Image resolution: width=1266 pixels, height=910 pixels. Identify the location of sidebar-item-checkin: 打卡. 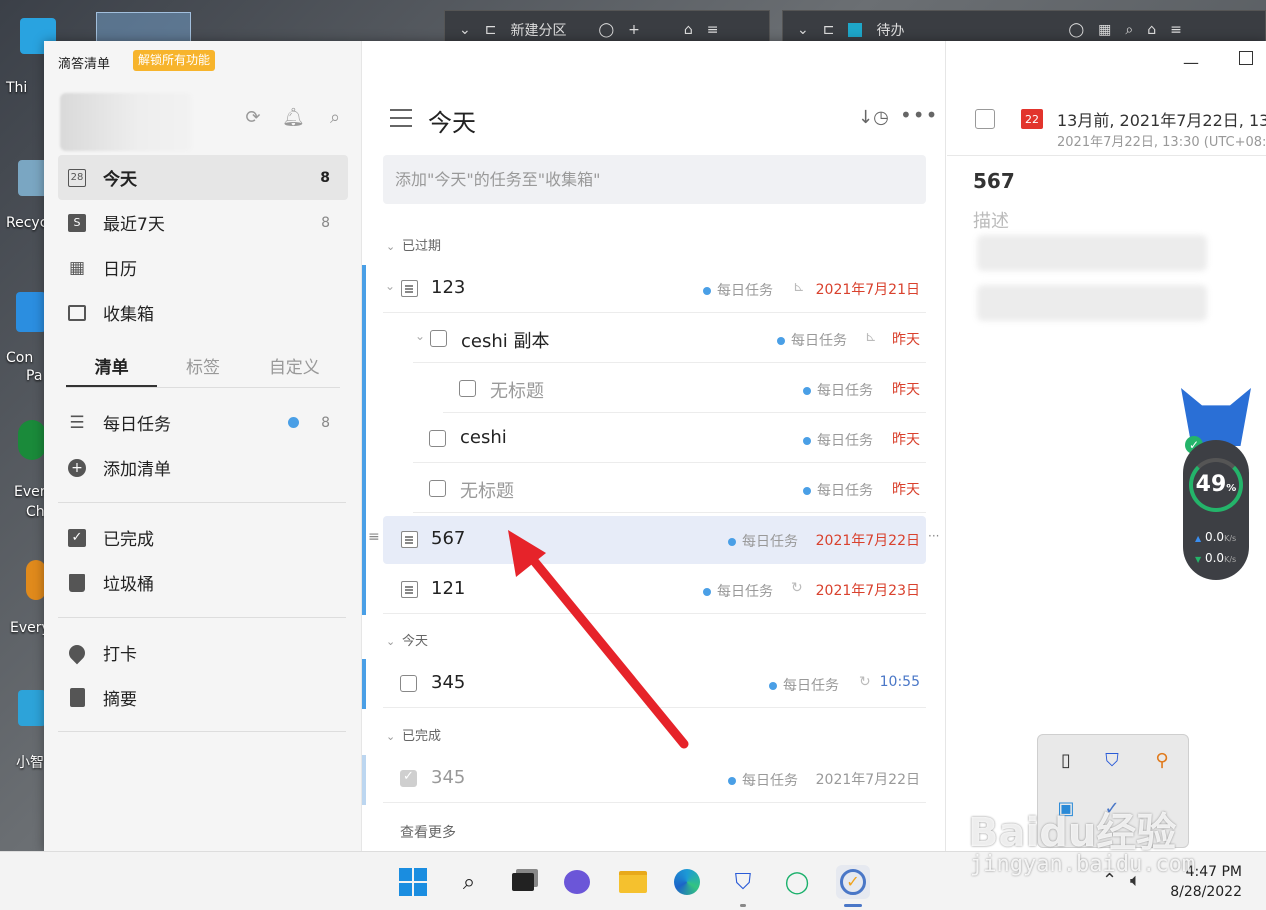
(203, 652).